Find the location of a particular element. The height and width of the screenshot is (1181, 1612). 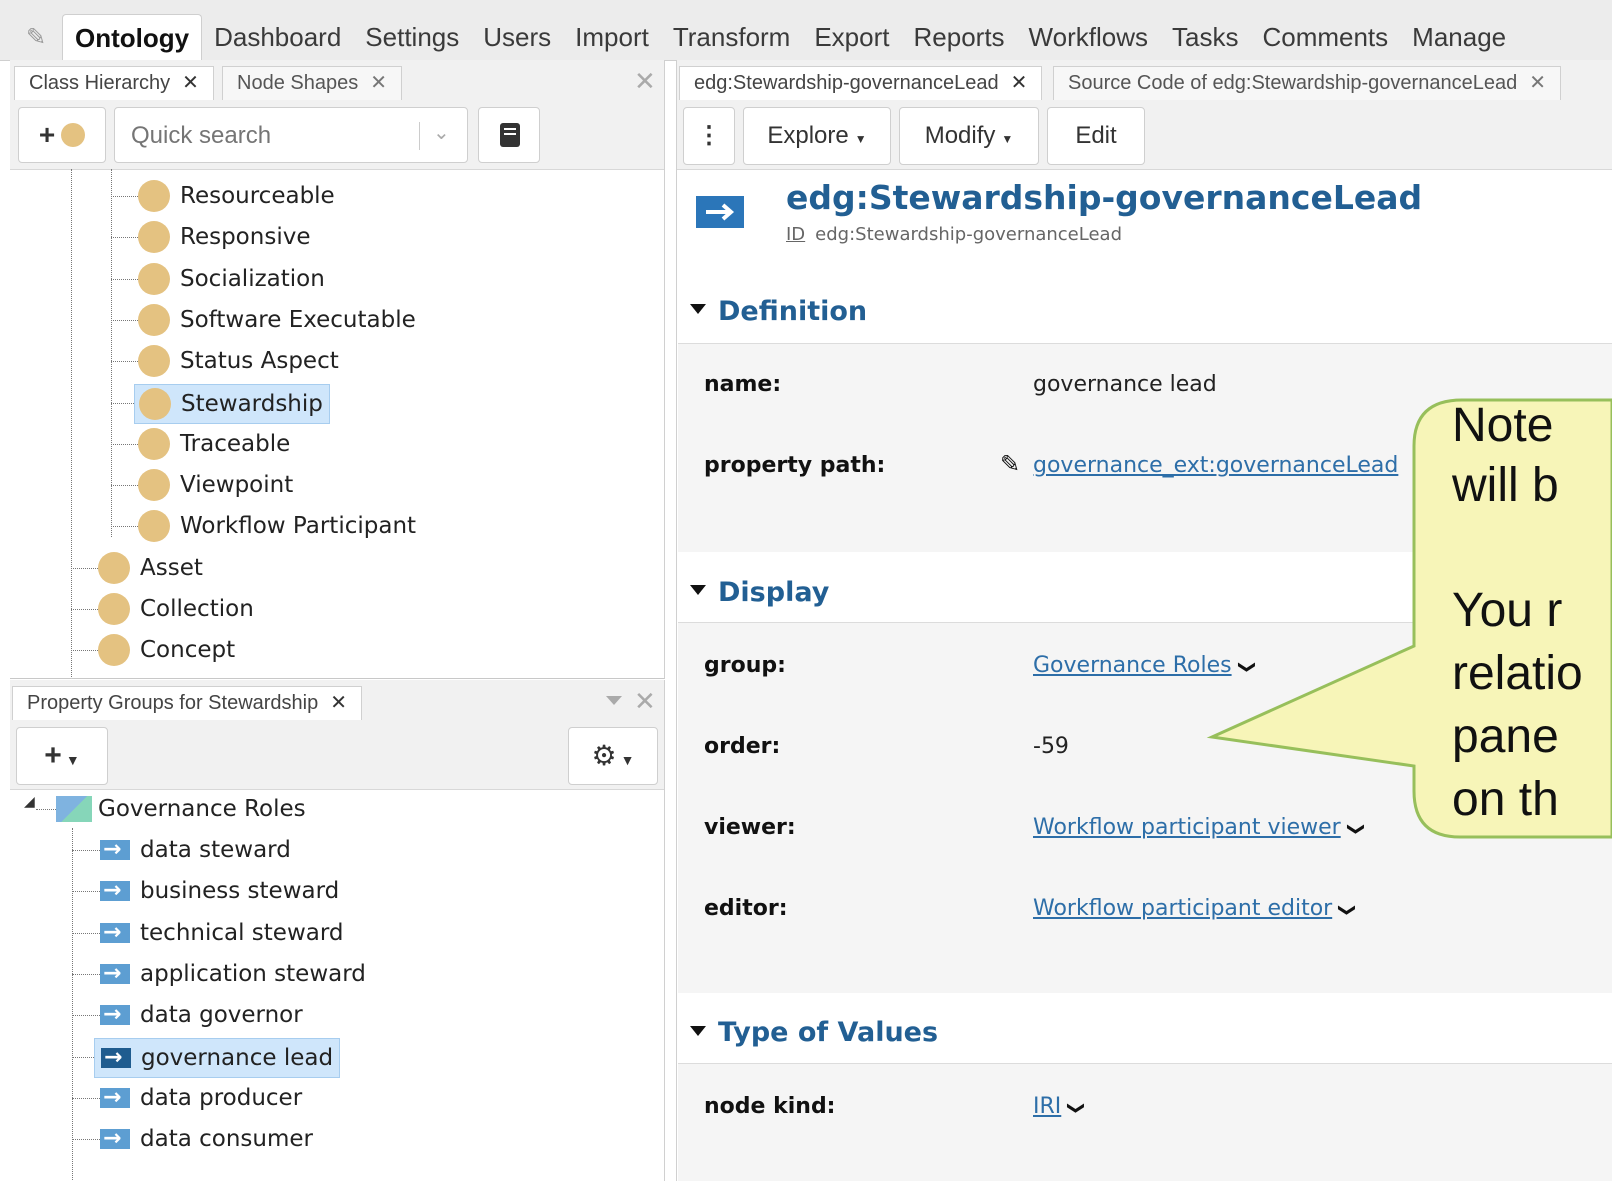

add-class-button: + is located at coordinates (62, 135).